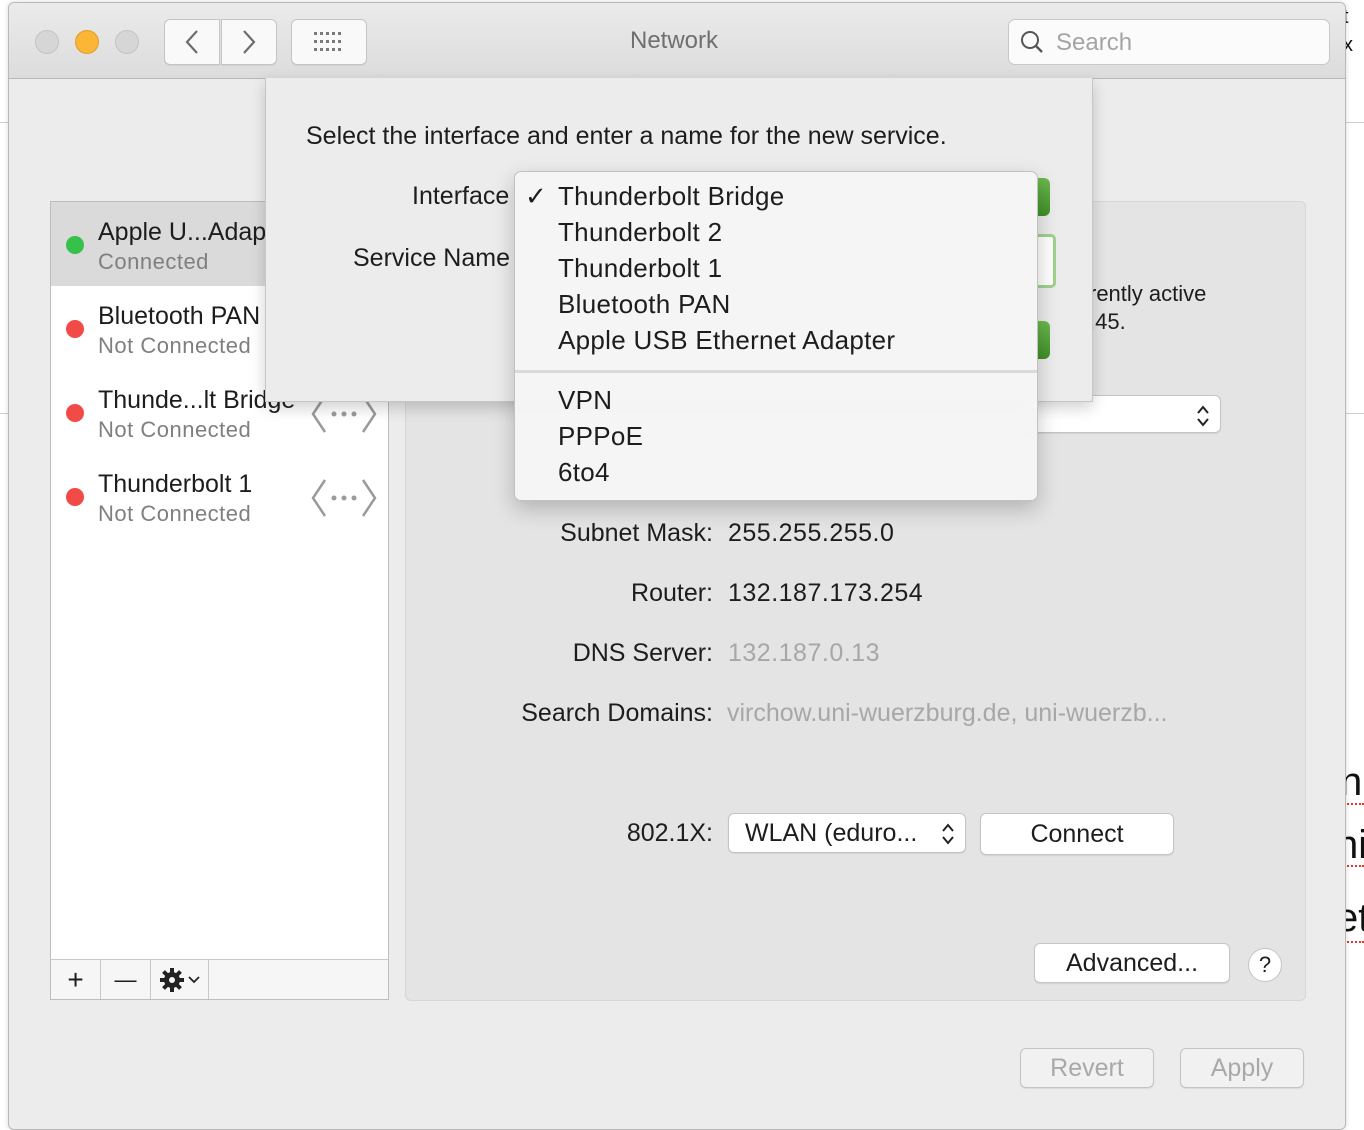  What do you see at coordinates (194, 979) in the screenshot?
I see `chevron-down-icon` at bounding box center [194, 979].